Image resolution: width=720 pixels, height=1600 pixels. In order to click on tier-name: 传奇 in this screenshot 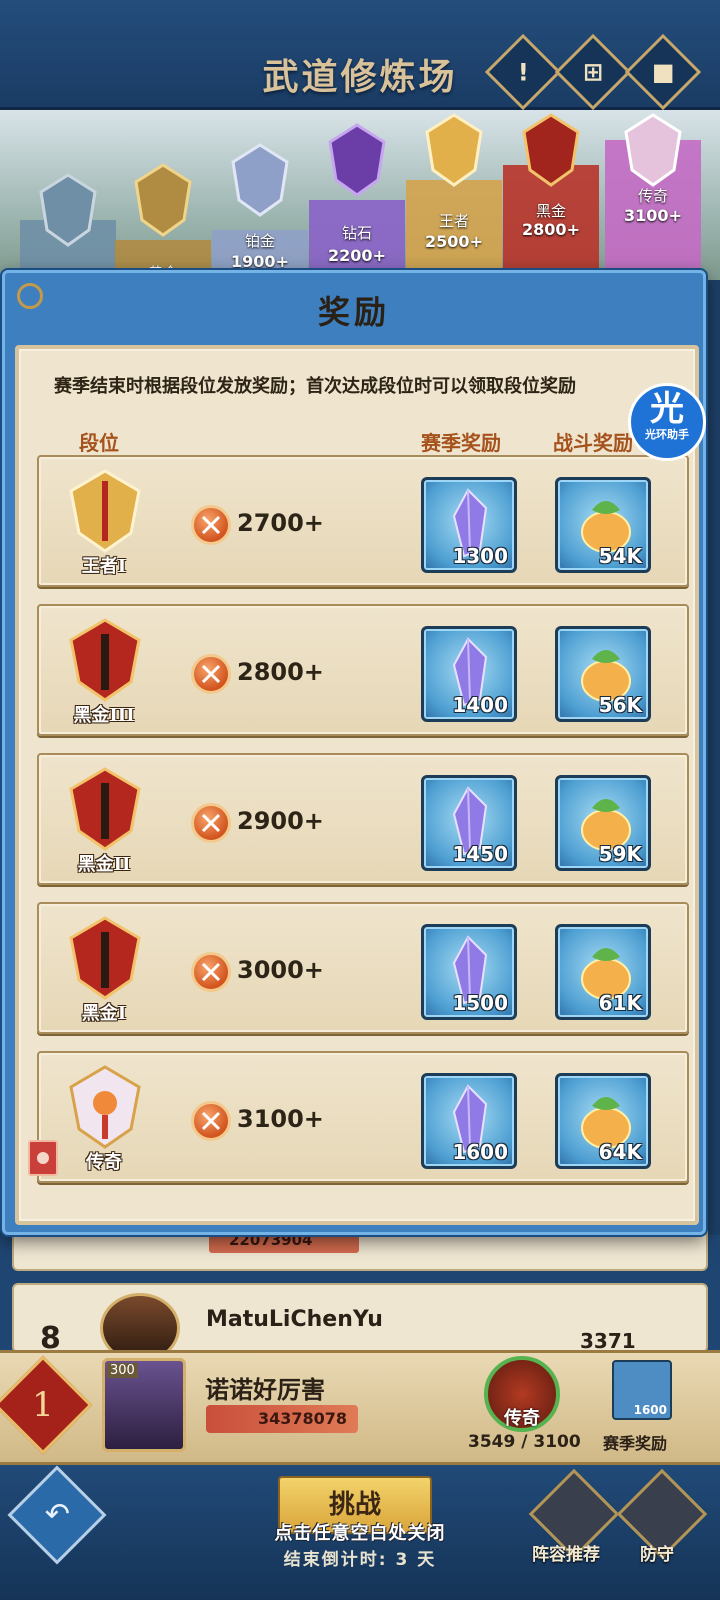, I will do `click(652, 196)`.